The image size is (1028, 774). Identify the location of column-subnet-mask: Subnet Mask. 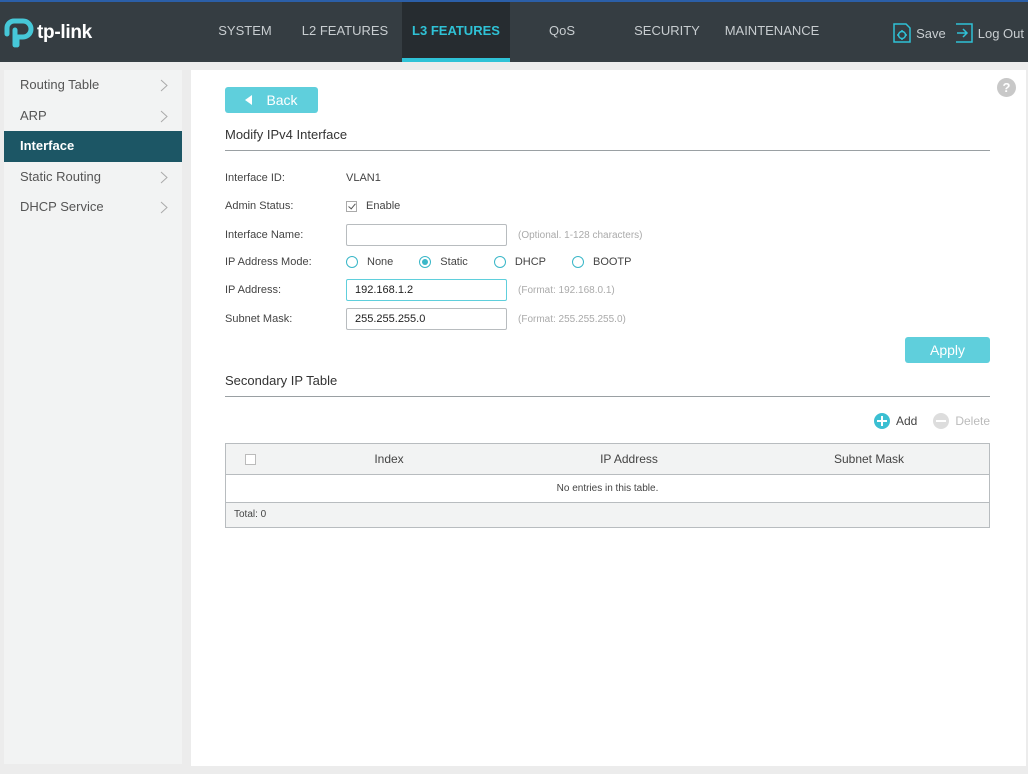
(869, 459).